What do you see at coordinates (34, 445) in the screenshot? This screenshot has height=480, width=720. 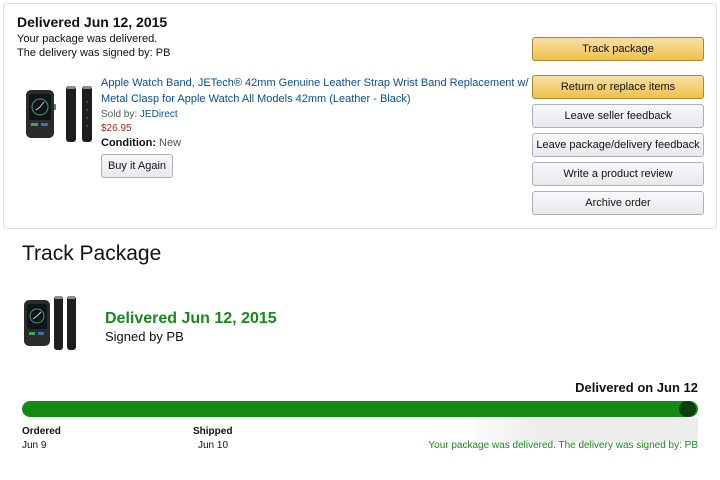 I see `milestone-ordered-date: Jun 9` at bounding box center [34, 445].